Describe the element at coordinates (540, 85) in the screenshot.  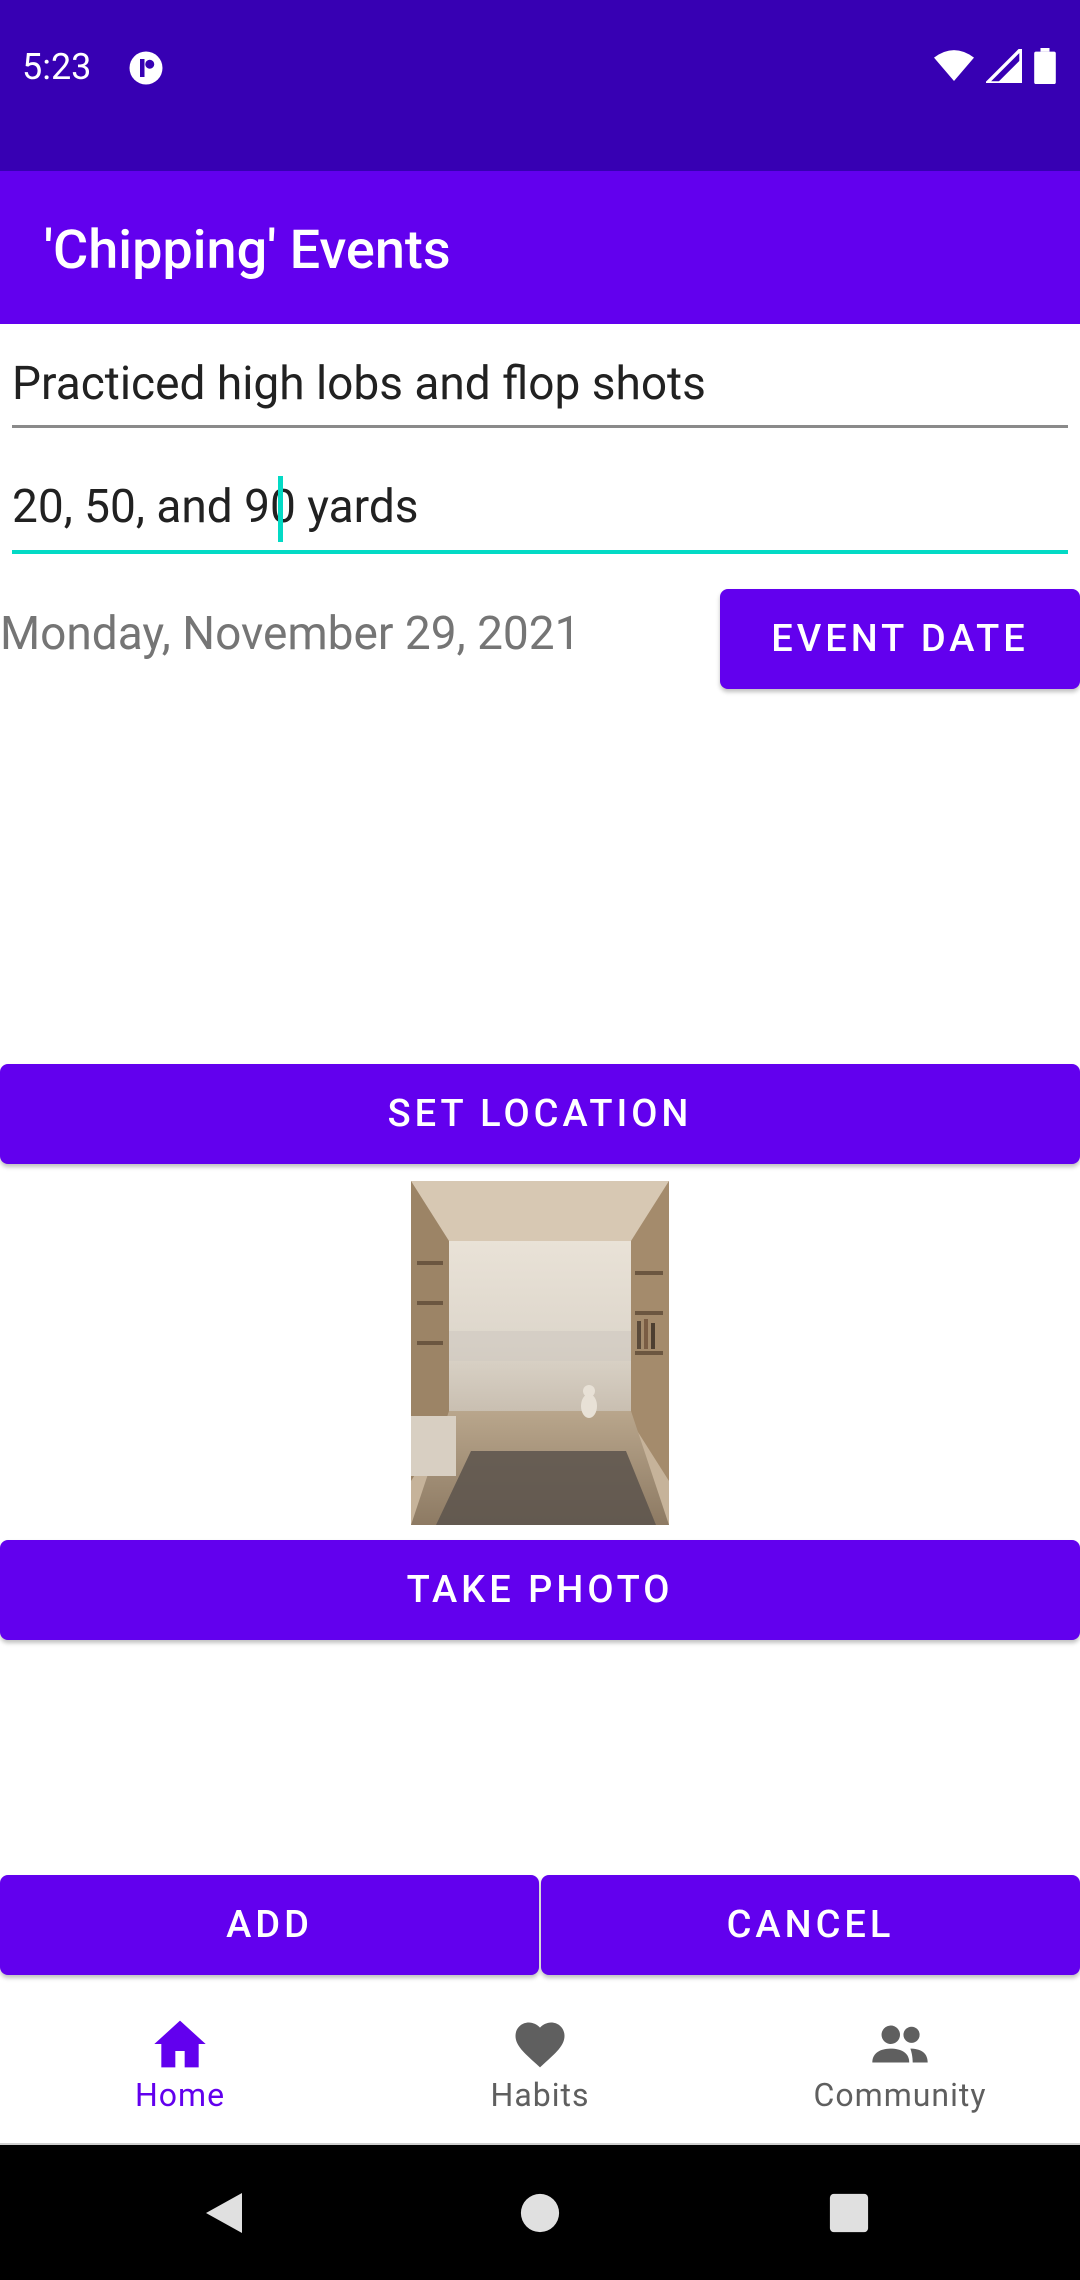
I see `status-bar: 5:23` at that location.